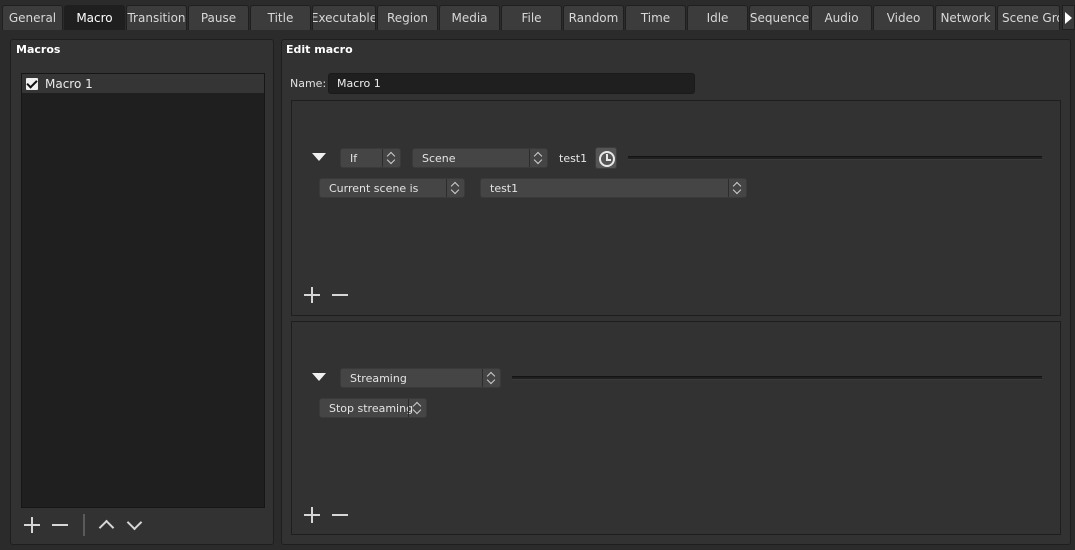 This screenshot has width=1075, height=550. I want to click on tab-network: Network, so click(965, 17).